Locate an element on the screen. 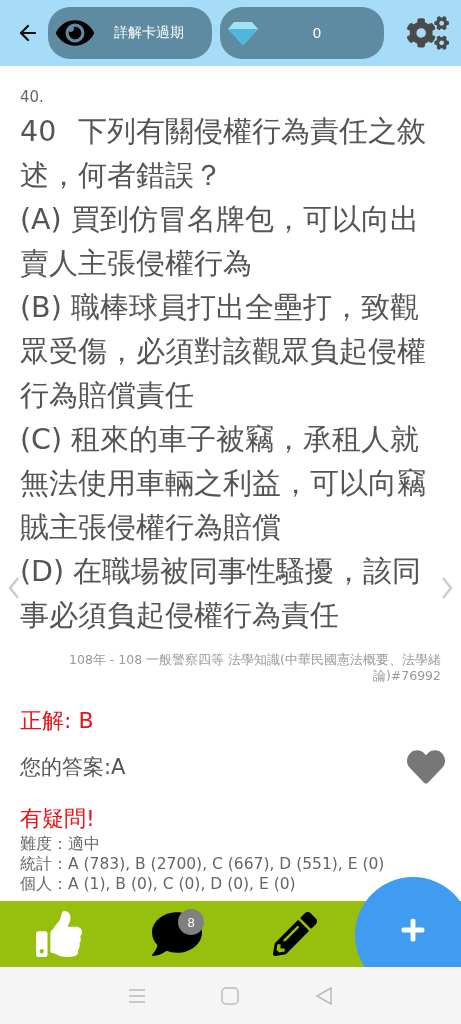 The width and height of the screenshot is (461, 1024). question-text: 40 下列有關侵權行為責任之敘述，何者錯誤？ is located at coordinates (224, 154).